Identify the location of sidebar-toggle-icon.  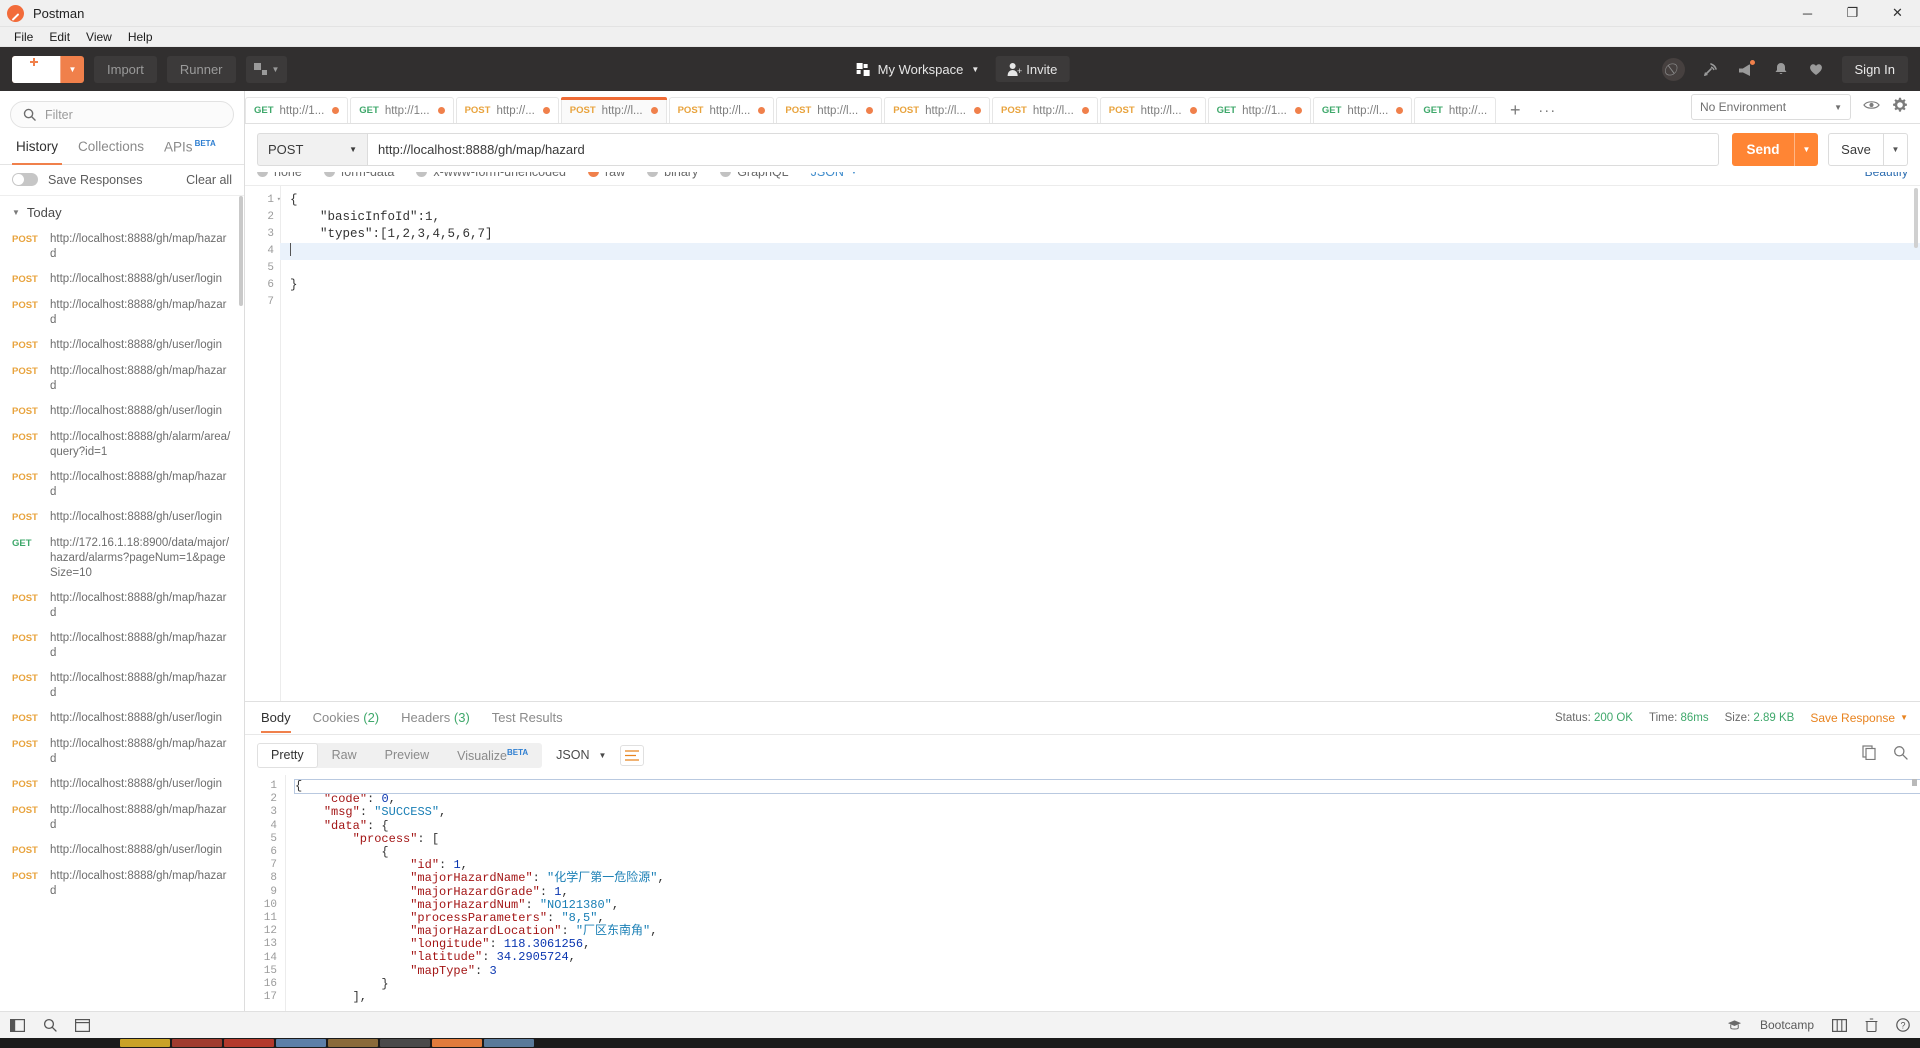
(17, 1025).